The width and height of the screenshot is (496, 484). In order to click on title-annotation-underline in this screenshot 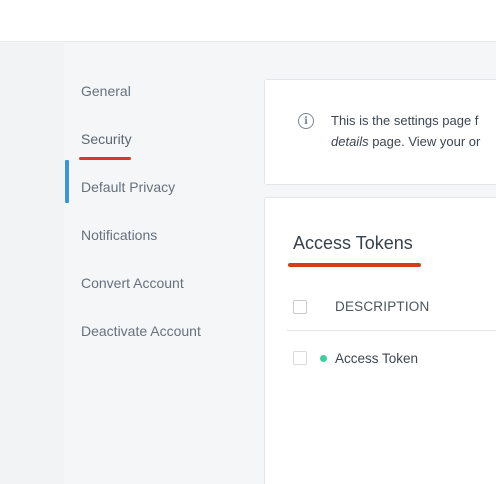, I will do `click(354, 265)`.